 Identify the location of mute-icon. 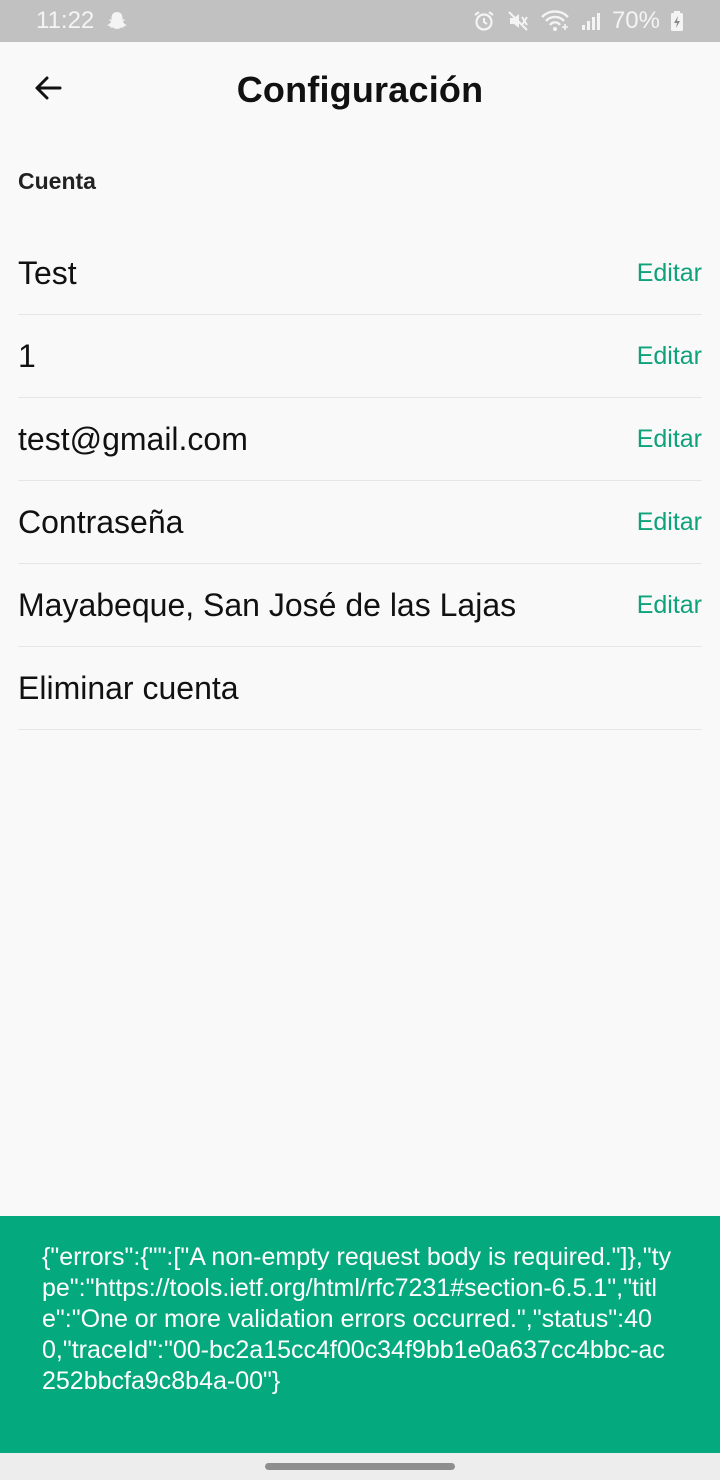
(518, 21).